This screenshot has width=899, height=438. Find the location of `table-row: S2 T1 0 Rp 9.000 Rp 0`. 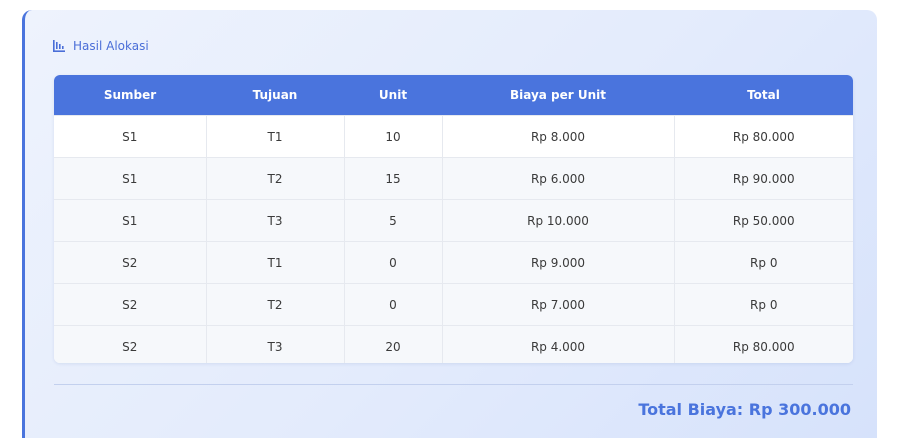

table-row: S2 T1 0 Rp 9.000 Rp 0 is located at coordinates (453, 262).